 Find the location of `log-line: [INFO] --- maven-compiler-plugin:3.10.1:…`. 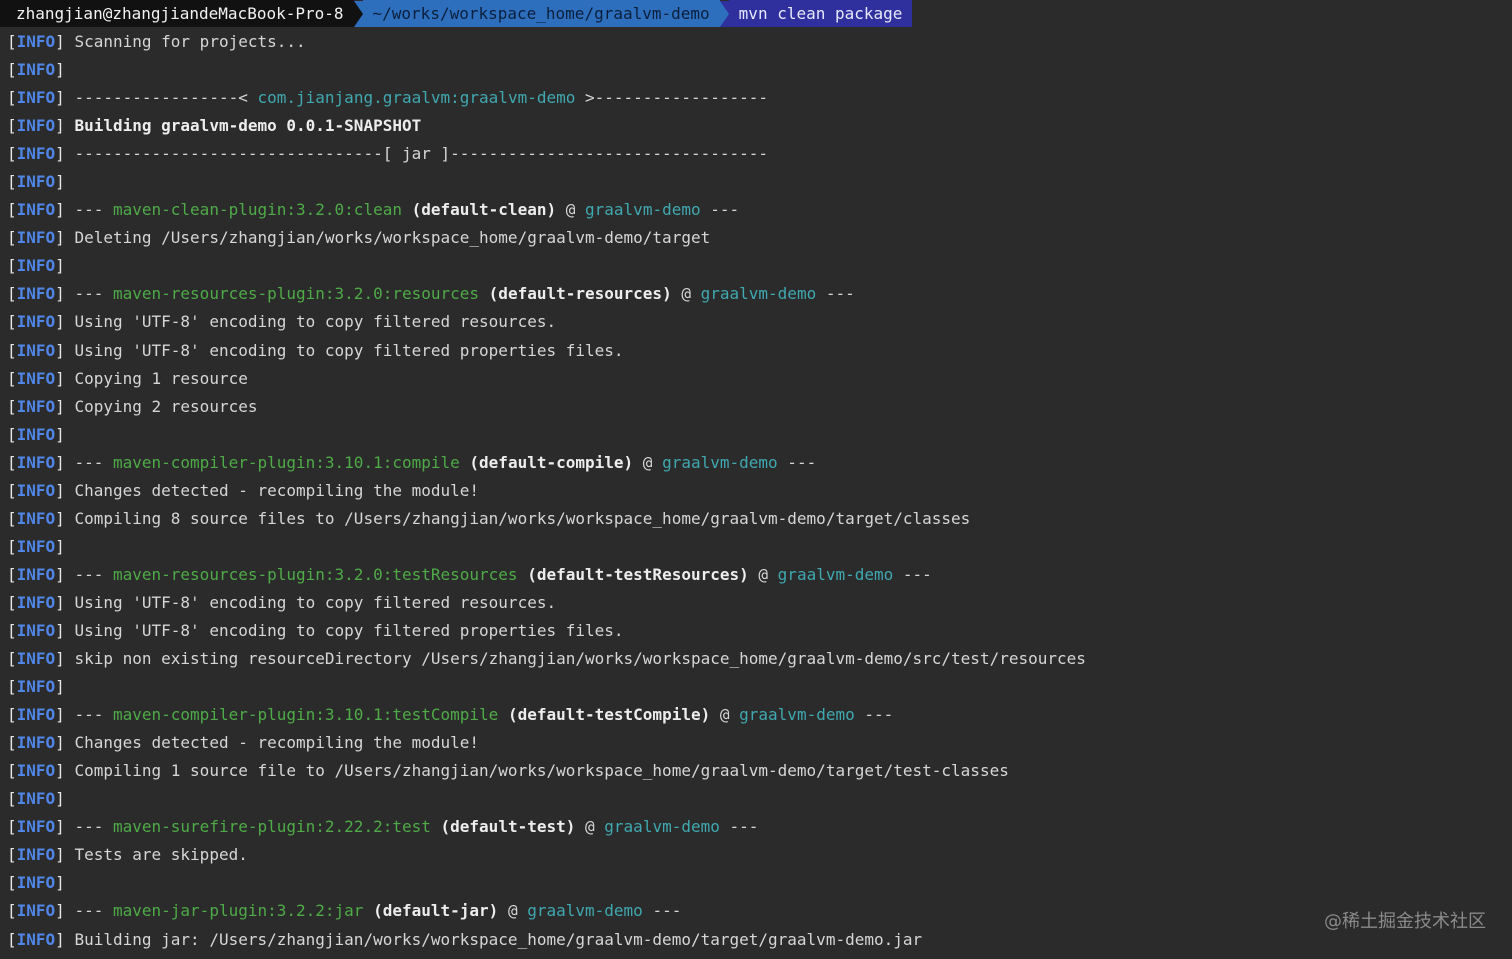

log-line: [INFO] --- maven-compiler-plugin:3.10.1:… is located at coordinates (759, 463).